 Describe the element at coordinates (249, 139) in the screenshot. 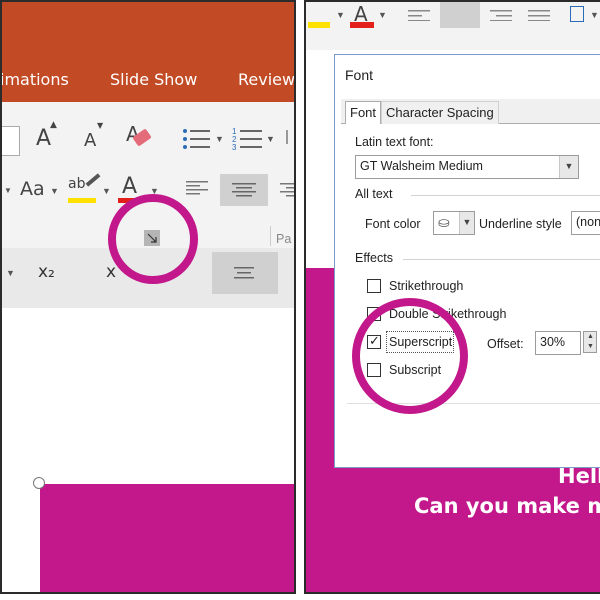

I see `numbering-icon: 123` at that location.